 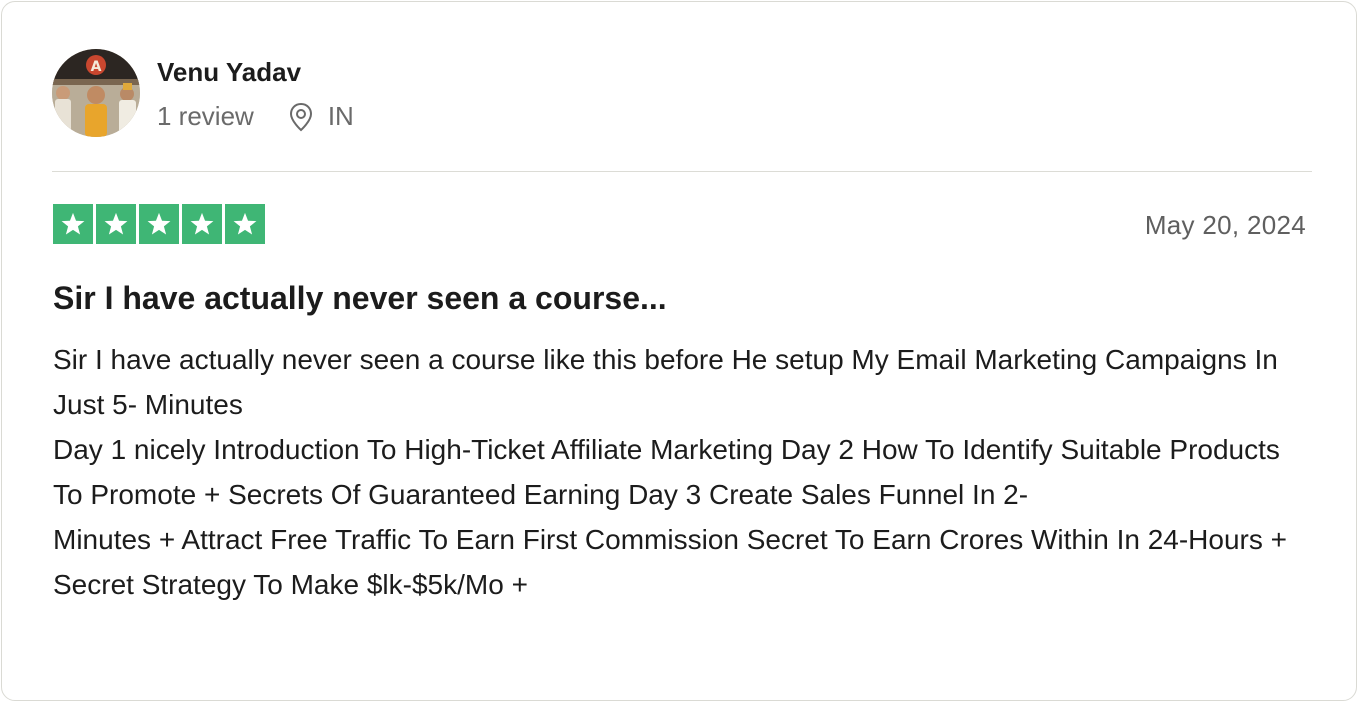 What do you see at coordinates (340, 116) in the screenshot?
I see `reviewer-country: IN` at bounding box center [340, 116].